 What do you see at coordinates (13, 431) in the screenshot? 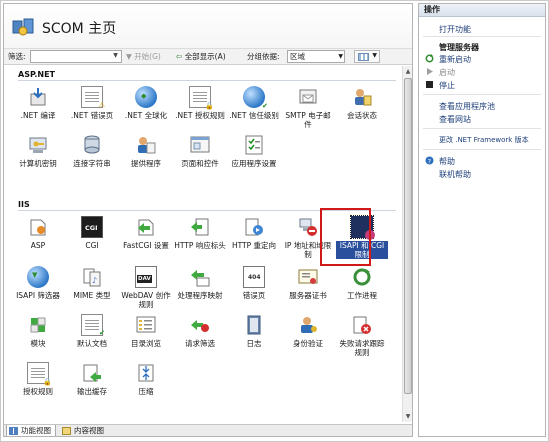
I see `features-view-icon` at bounding box center [13, 431].